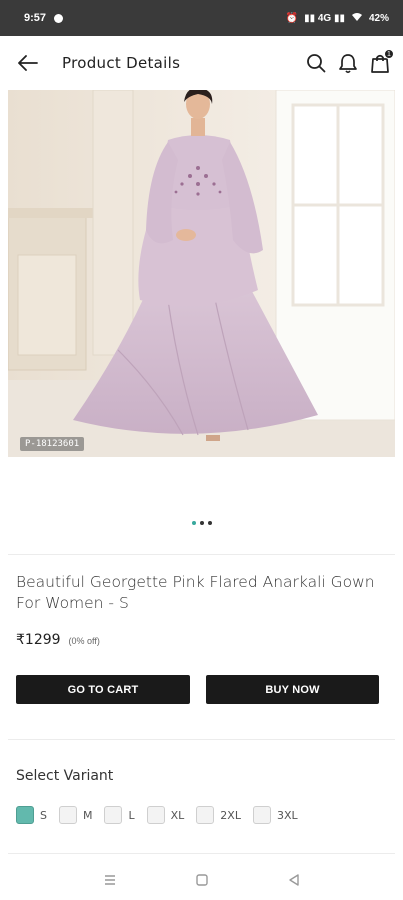  I want to click on back-button, so click(28, 63).